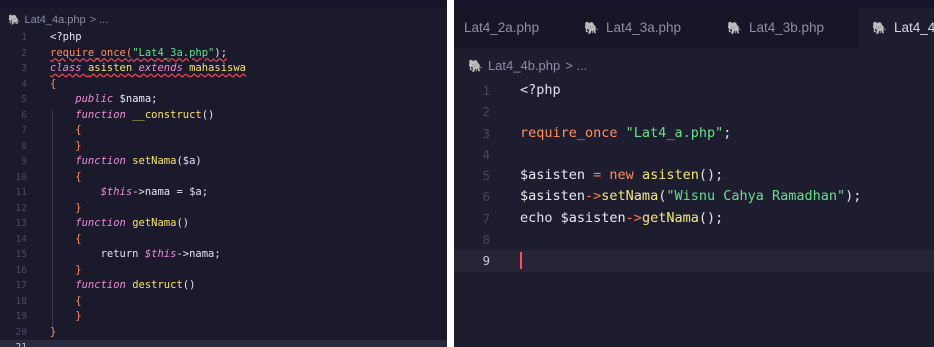 This screenshot has width=934, height=347. What do you see at coordinates (69, 68) in the screenshot?
I see `code-token: class` at bounding box center [69, 68].